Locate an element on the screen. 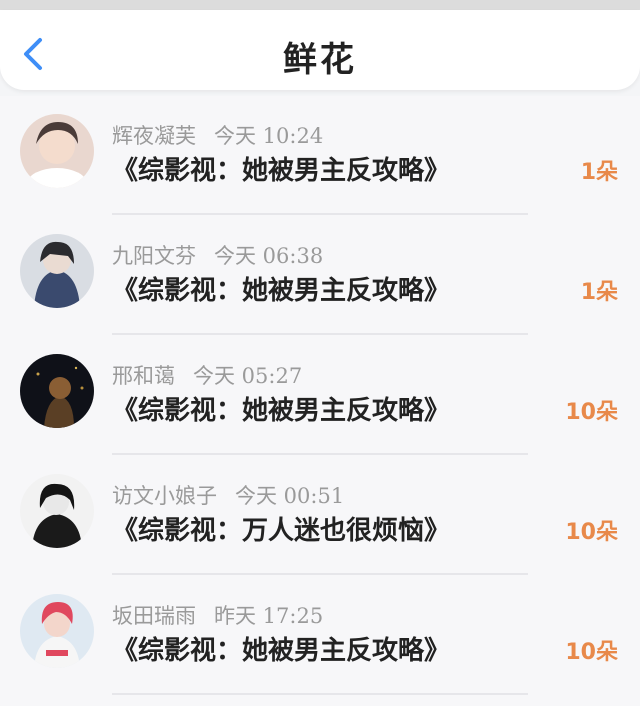  page-title: 鲜花 is located at coordinates (320, 60).